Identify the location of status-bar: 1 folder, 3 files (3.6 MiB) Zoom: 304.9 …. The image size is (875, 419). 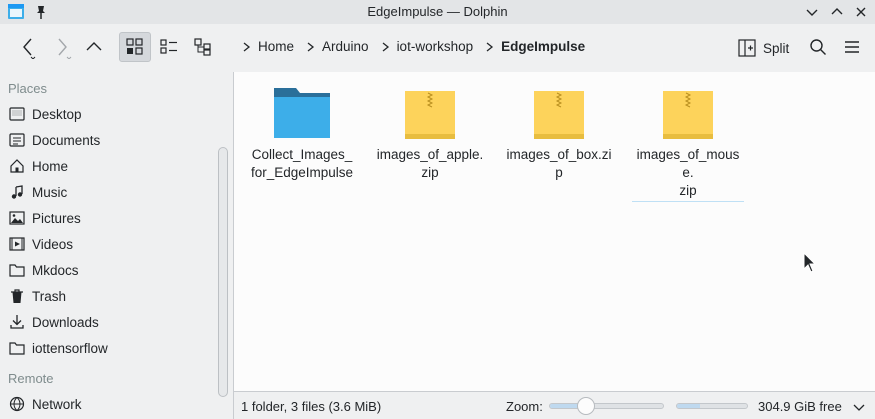
(554, 405).